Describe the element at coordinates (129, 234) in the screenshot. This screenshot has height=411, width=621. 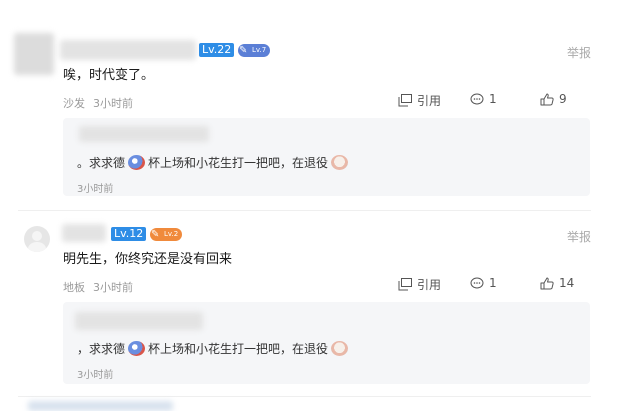
I see `level-badge: Lv.12` at that location.